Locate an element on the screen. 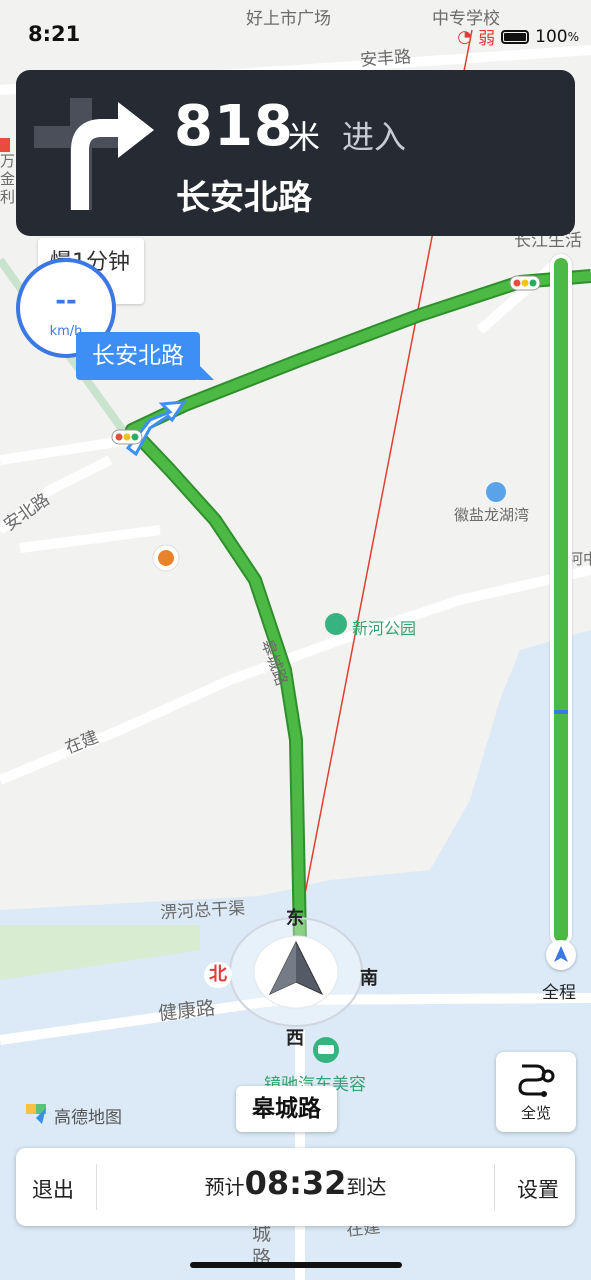 Image resolution: width=591 pixels, height=1280 pixels. turn-right-icon is located at coordinates (94, 154).